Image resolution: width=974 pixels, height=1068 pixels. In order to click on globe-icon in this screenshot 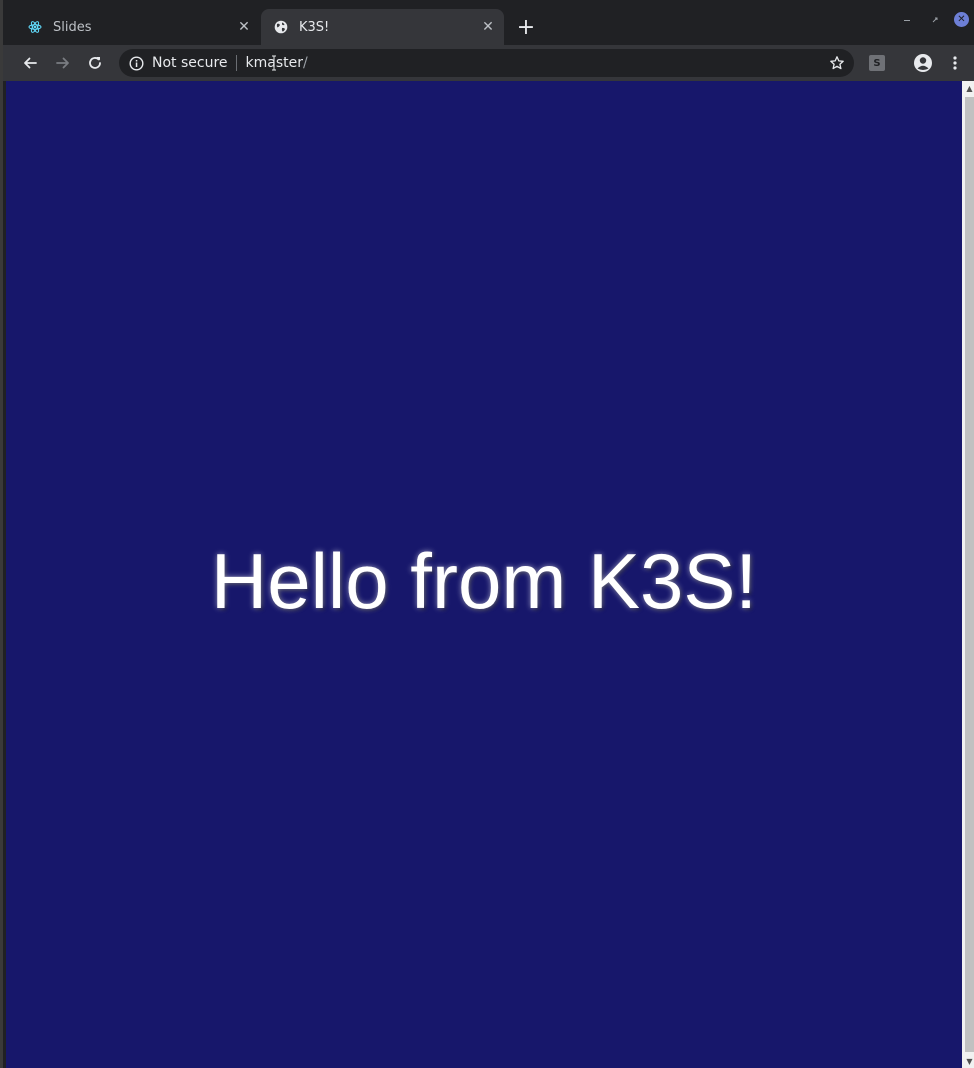, I will do `click(281, 27)`.